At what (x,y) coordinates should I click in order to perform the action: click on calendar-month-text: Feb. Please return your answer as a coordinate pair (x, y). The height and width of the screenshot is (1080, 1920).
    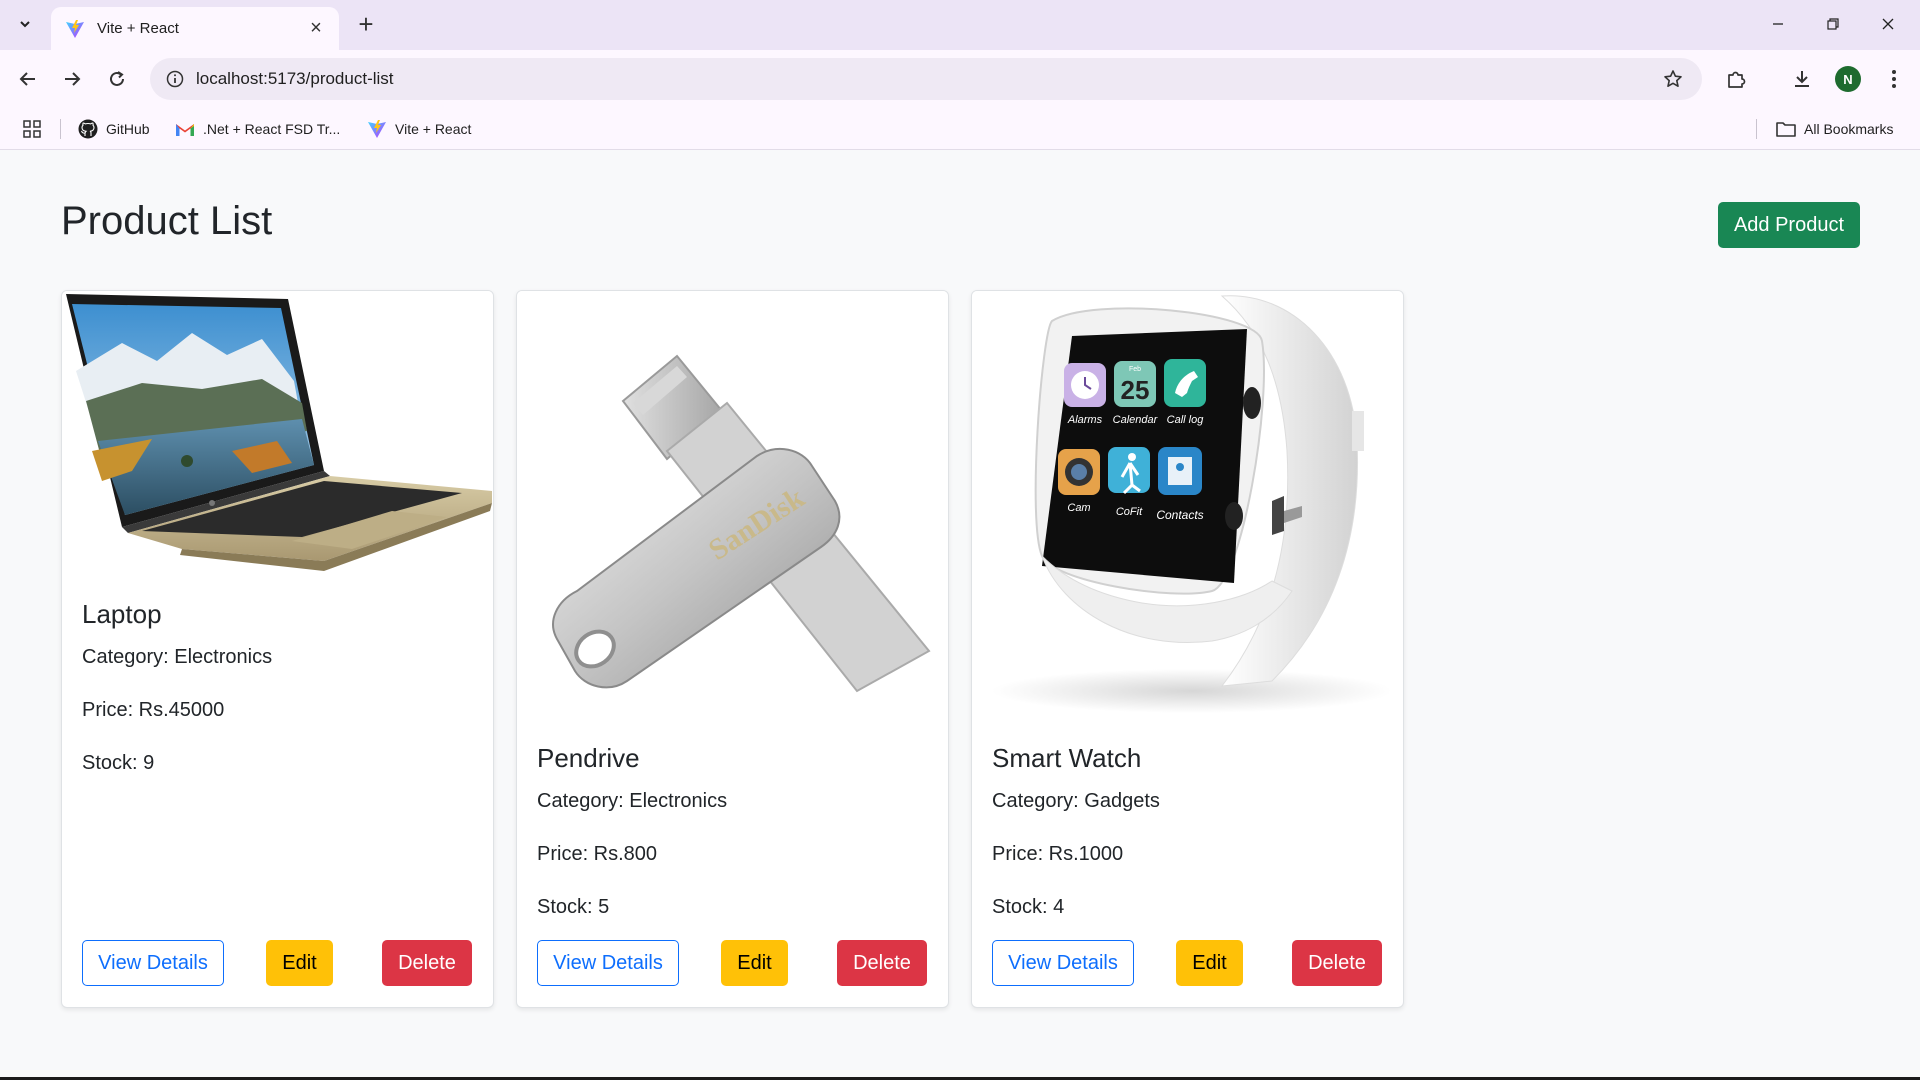
    Looking at the image, I should click on (1135, 369).